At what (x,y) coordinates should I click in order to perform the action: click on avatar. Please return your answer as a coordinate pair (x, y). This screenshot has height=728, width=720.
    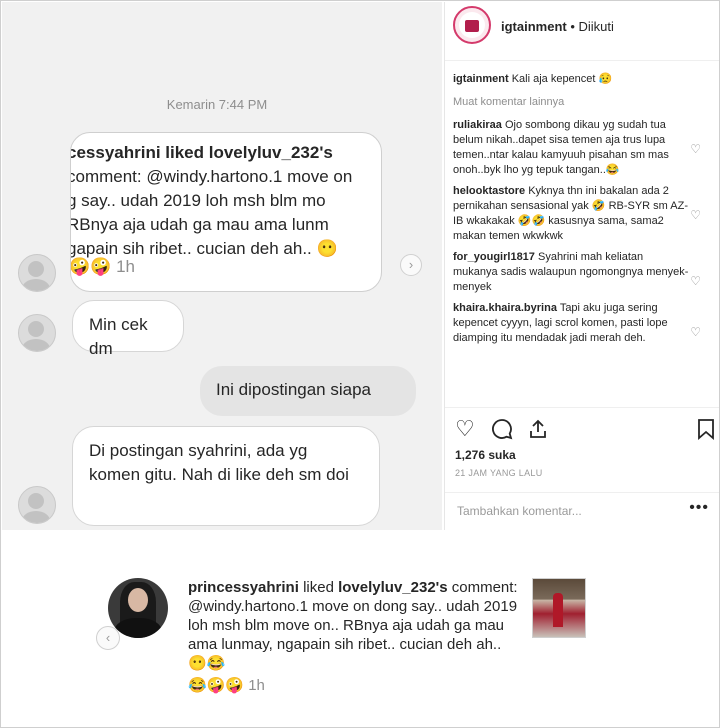
    Looking at the image, I should click on (138, 608).